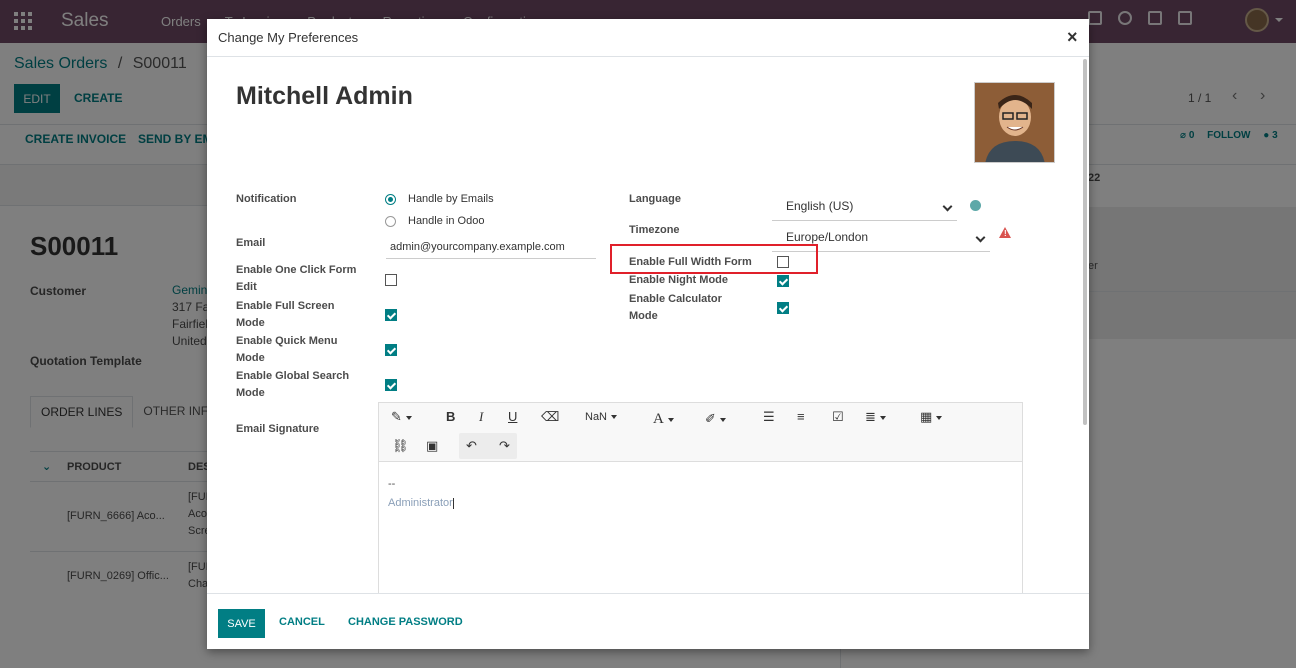 This screenshot has height=668, width=1296. Describe the element at coordinates (601, 417) in the screenshot. I see `font-size-dropdown: NaN` at that location.